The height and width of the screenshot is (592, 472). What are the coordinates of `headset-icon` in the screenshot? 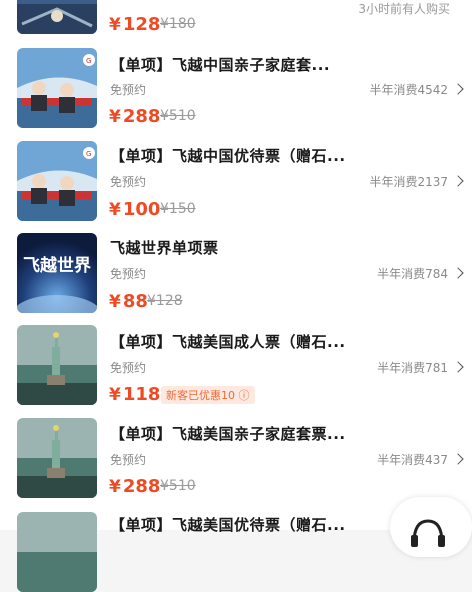 It's located at (428, 533).